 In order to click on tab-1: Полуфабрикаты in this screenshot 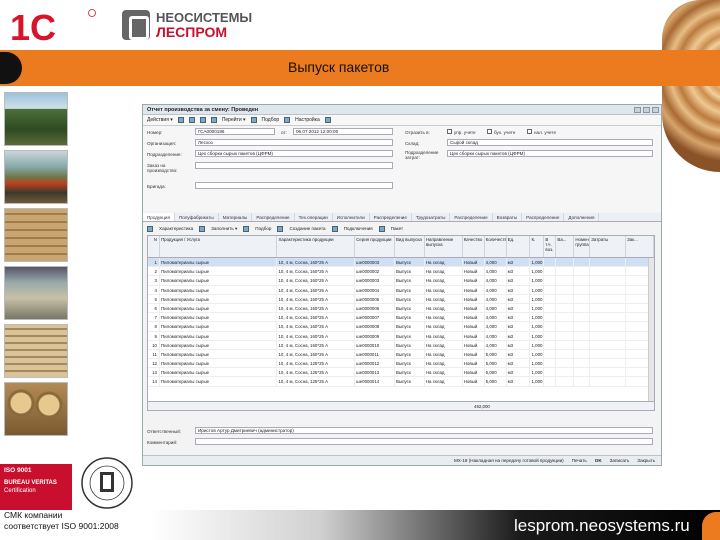, I will do `click(197, 217)`.